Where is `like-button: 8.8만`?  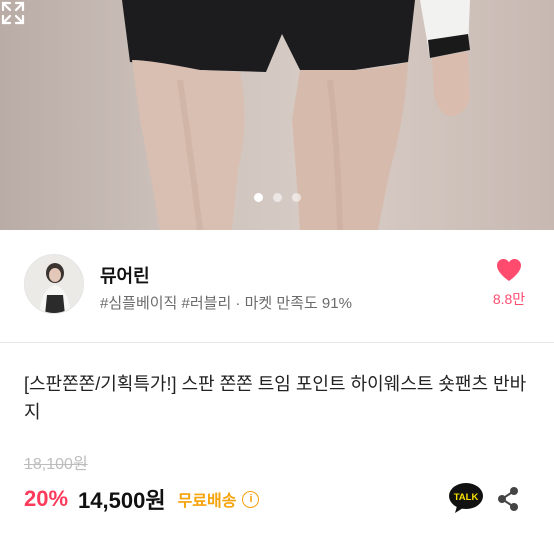 like-button: 8.8만 is located at coordinates (509, 283).